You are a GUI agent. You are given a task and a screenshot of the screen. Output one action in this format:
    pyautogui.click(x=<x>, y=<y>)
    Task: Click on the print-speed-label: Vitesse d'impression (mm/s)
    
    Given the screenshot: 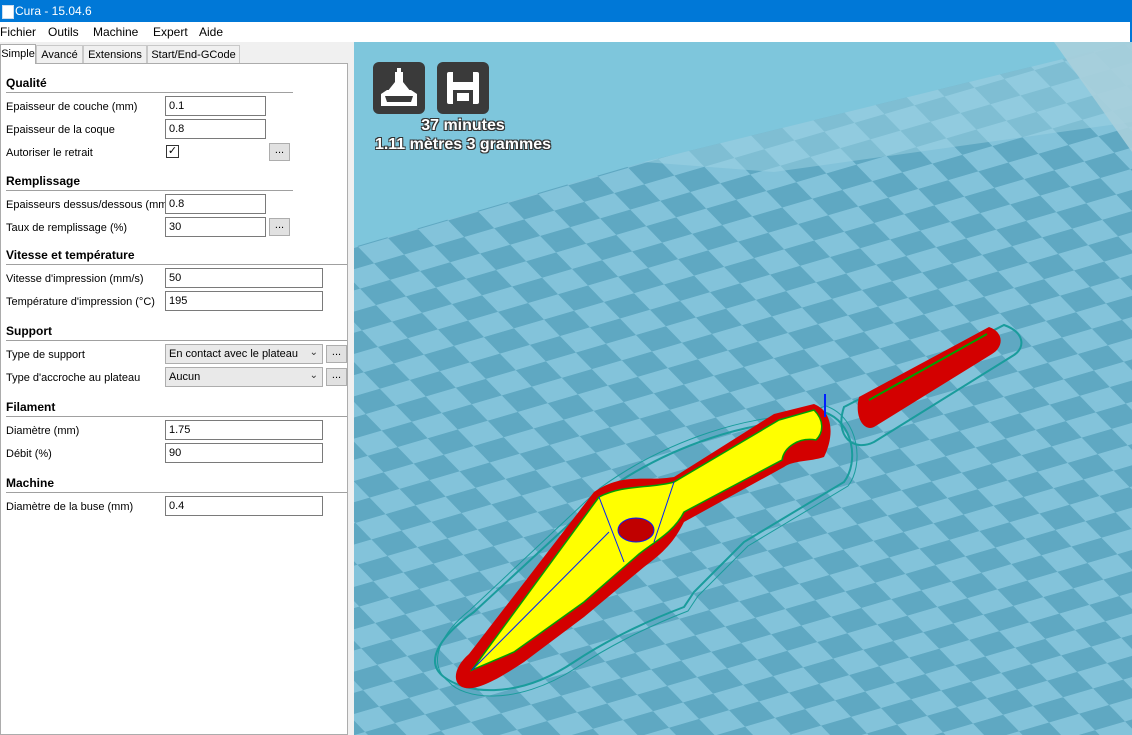 What is the action you would take?
    pyautogui.click(x=75, y=279)
    